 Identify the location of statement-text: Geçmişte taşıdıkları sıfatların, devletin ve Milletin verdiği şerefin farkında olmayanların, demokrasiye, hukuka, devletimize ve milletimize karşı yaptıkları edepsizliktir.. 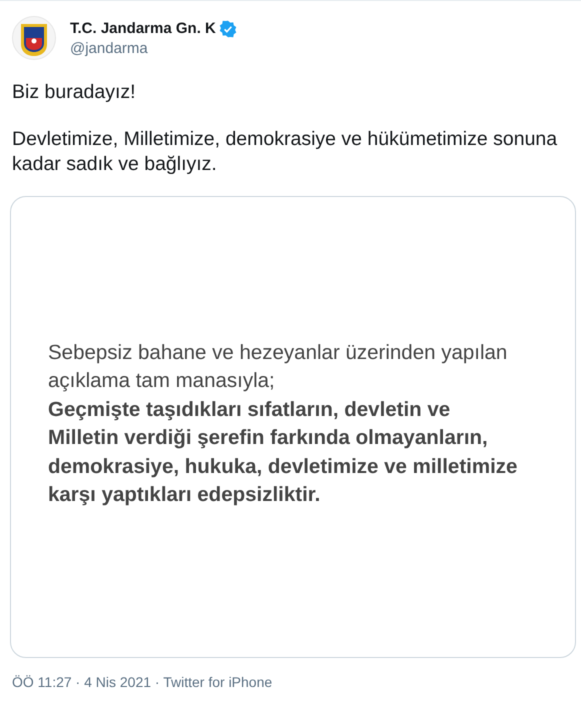
(283, 452).